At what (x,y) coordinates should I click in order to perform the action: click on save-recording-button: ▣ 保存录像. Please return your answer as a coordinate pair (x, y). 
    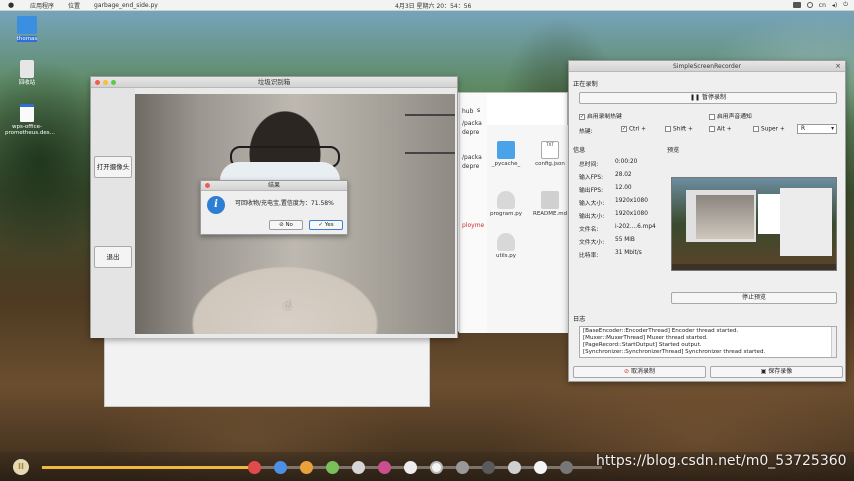
    Looking at the image, I should click on (776, 372).